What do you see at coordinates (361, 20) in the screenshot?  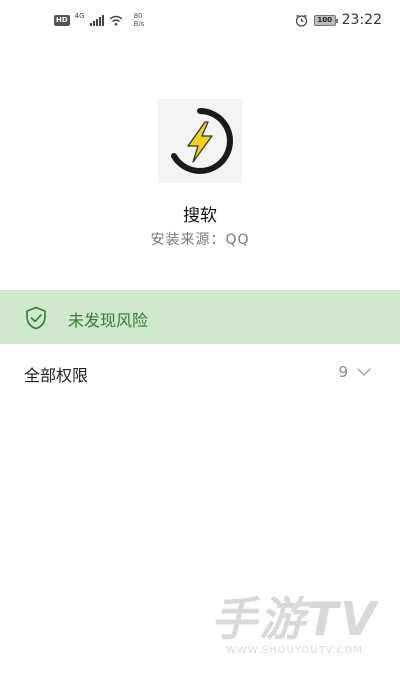 I see `clock-time: 23:22` at bounding box center [361, 20].